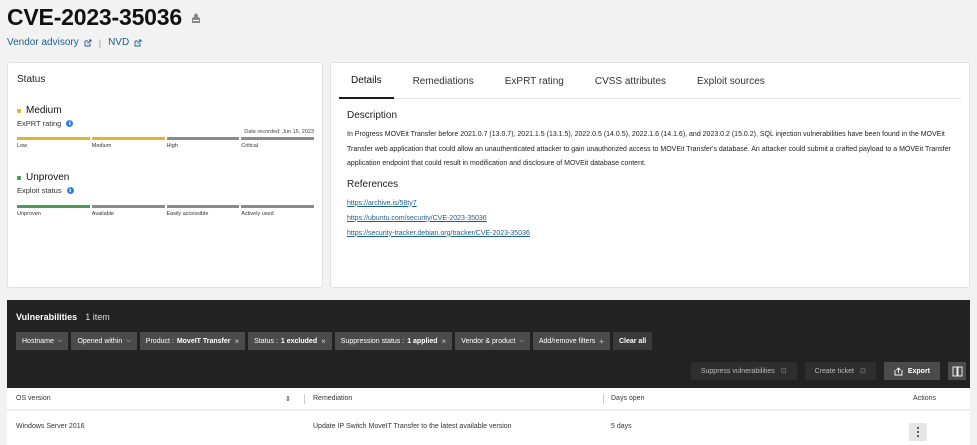  I want to click on page-header: CVE-2023-35036 Vendor advisory | NVD, so click(104, 26).